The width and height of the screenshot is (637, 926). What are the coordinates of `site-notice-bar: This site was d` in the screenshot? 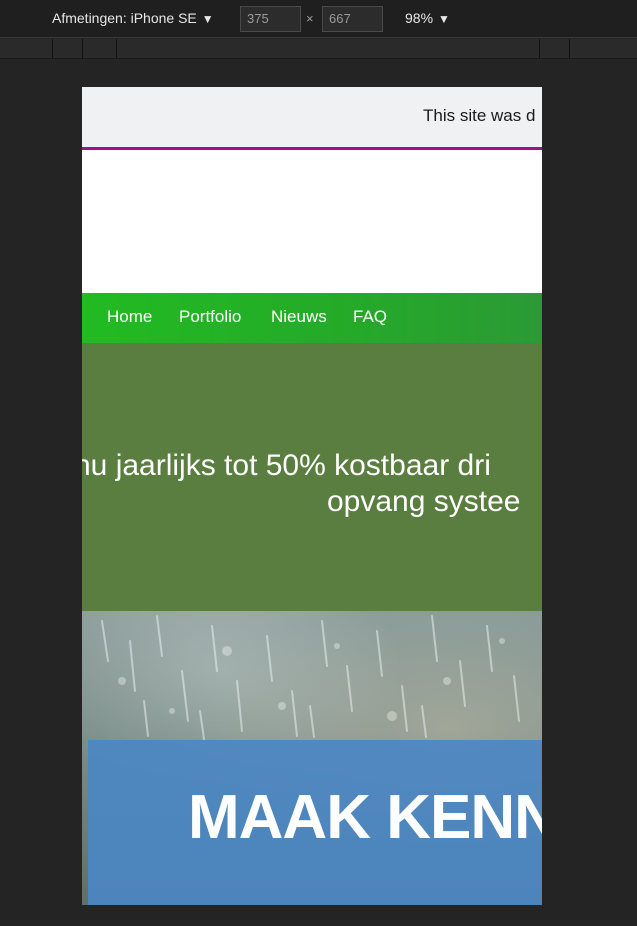 It's located at (312, 117).